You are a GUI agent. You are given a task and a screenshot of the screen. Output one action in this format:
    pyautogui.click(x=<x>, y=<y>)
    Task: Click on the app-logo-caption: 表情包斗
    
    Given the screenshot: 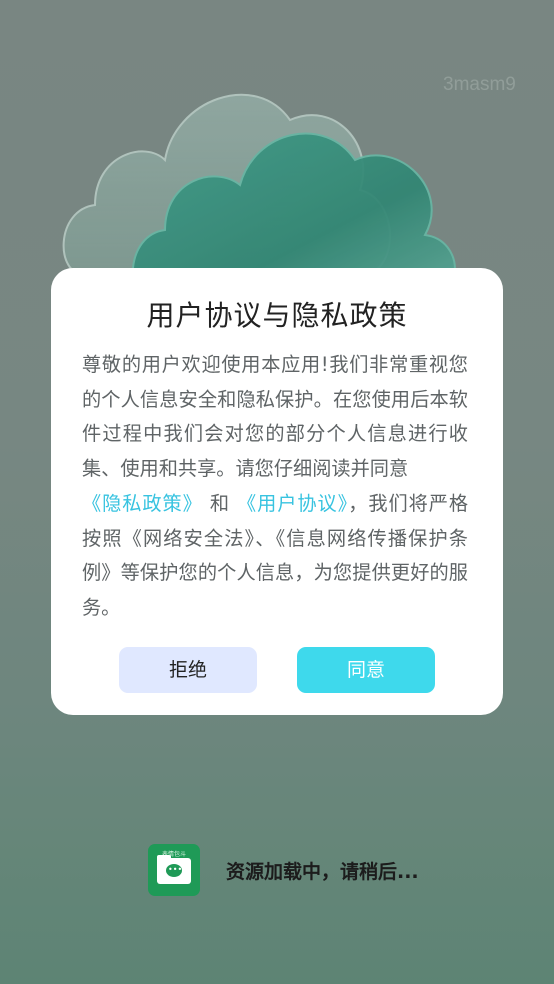 What is the action you would take?
    pyautogui.click(x=173, y=854)
    